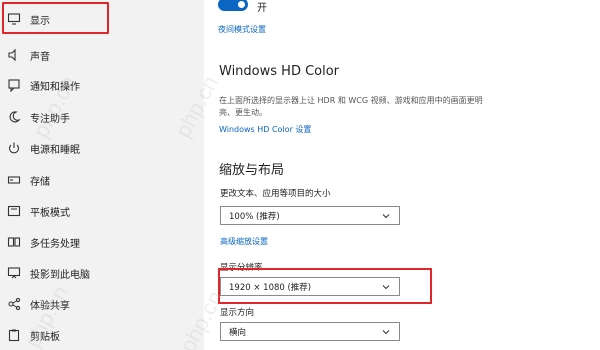  Describe the element at coordinates (14, 180) in the screenshot. I see `storage-icon` at that location.